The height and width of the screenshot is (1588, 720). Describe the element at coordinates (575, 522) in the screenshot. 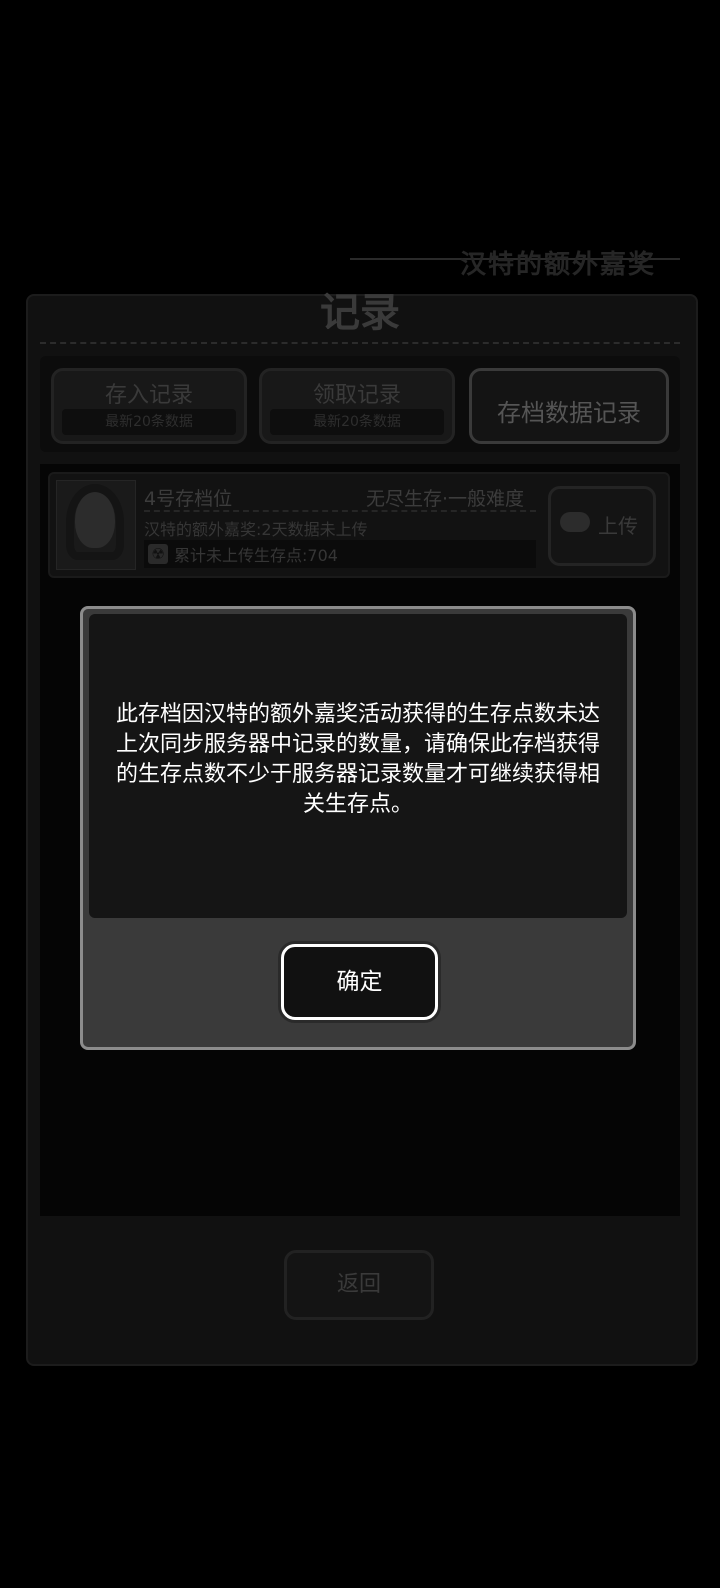

I see `cloud-upload-icon` at that location.